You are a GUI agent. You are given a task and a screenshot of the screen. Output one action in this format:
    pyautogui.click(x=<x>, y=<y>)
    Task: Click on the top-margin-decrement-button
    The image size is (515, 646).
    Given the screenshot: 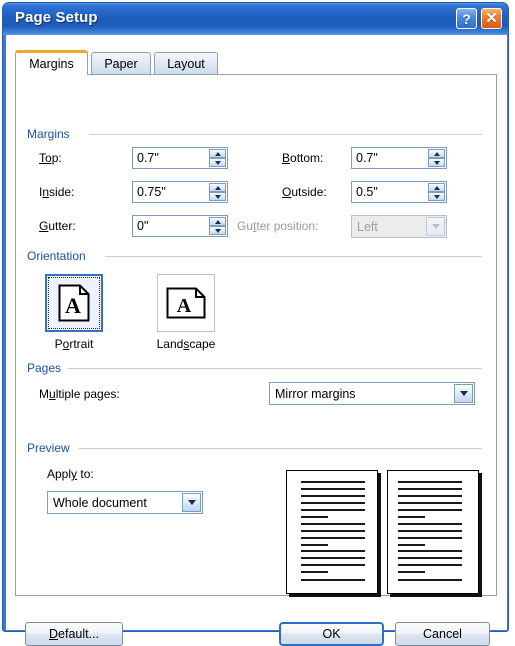 What is the action you would take?
    pyautogui.click(x=217, y=162)
    